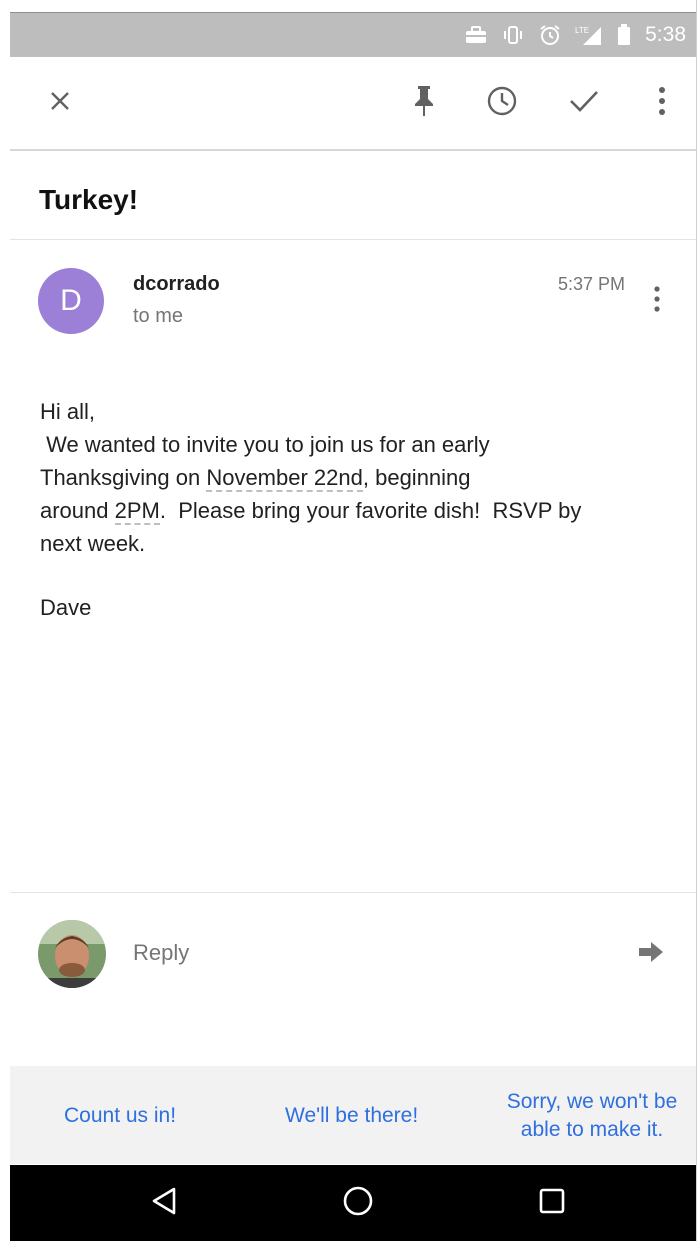  Describe the element at coordinates (68, 411) in the screenshot. I see `body-greeting: Hi all,` at that location.